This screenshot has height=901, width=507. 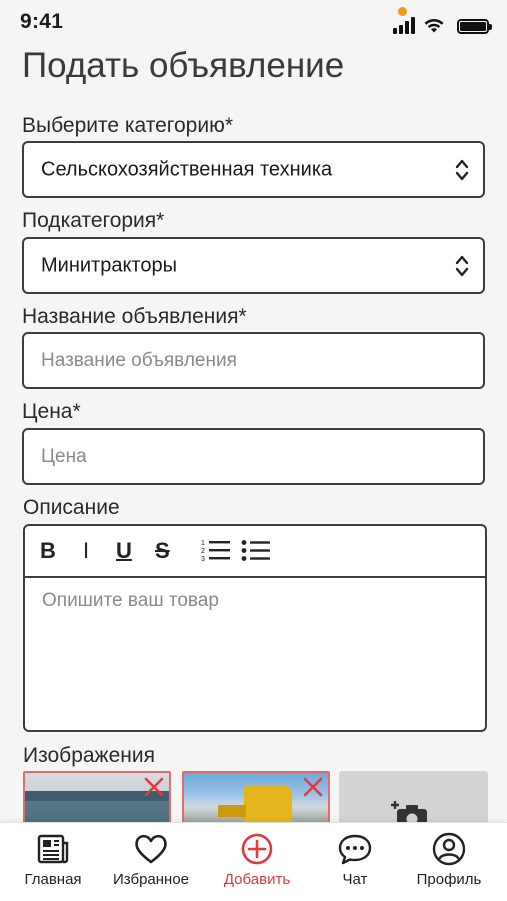 What do you see at coordinates (253, 456) in the screenshot?
I see `price-input: Цена` at bounding box center [253, 456].